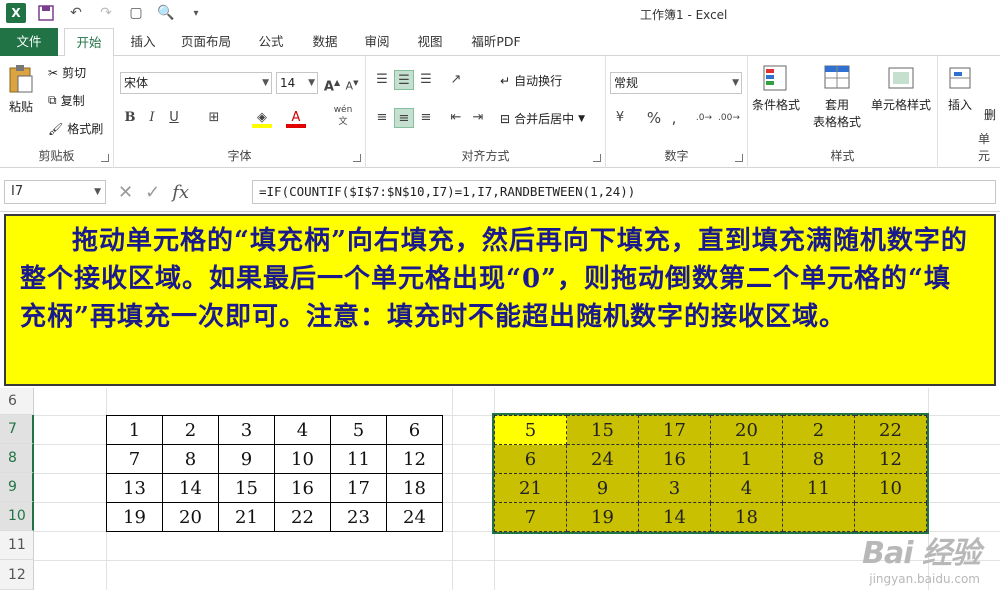 The height and width of the screenshot is (590, 1000). Describe the element at coordinates (76, 13) in the screenshot. I see `undo-icon: ↶` at that location.